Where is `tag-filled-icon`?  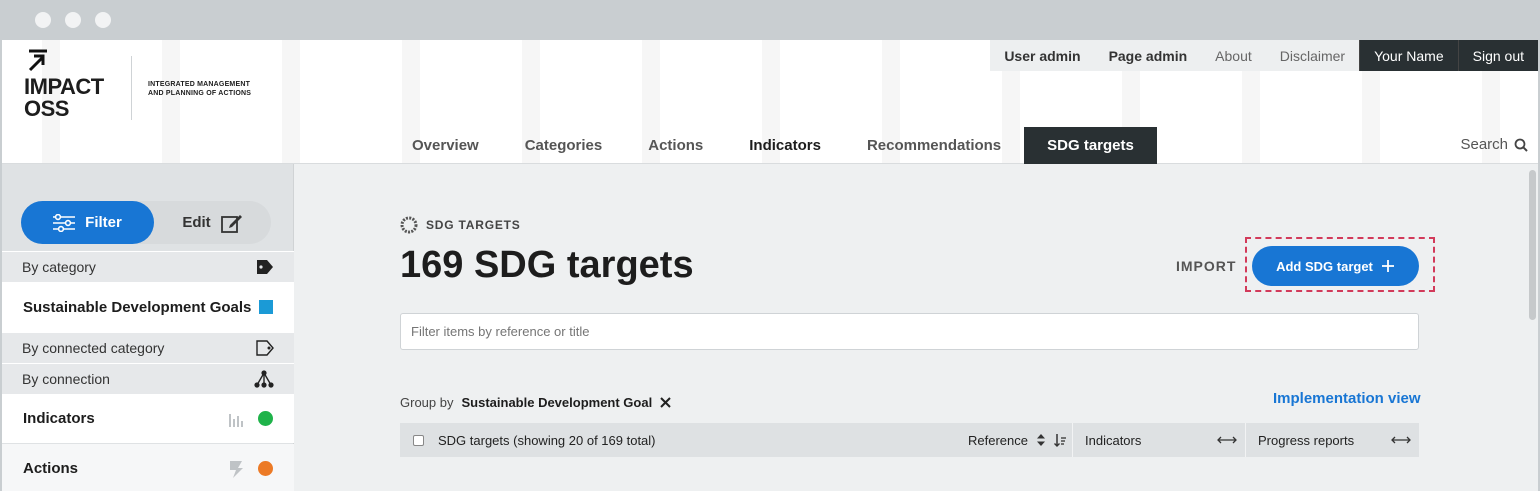
tag-filled-icon is located at coordinates (265, 267).